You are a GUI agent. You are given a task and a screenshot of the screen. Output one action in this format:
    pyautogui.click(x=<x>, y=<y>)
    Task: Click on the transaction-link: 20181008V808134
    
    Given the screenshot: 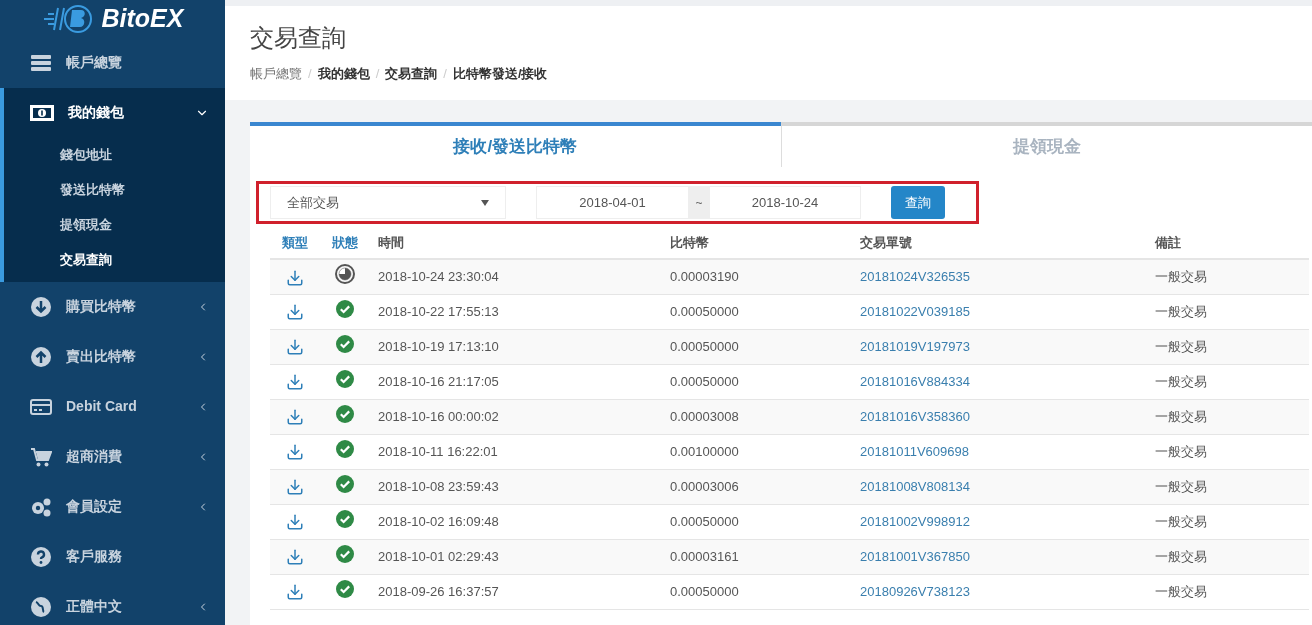 What is the action you would take?
    pyautogui.click(x=915, y=486)
    